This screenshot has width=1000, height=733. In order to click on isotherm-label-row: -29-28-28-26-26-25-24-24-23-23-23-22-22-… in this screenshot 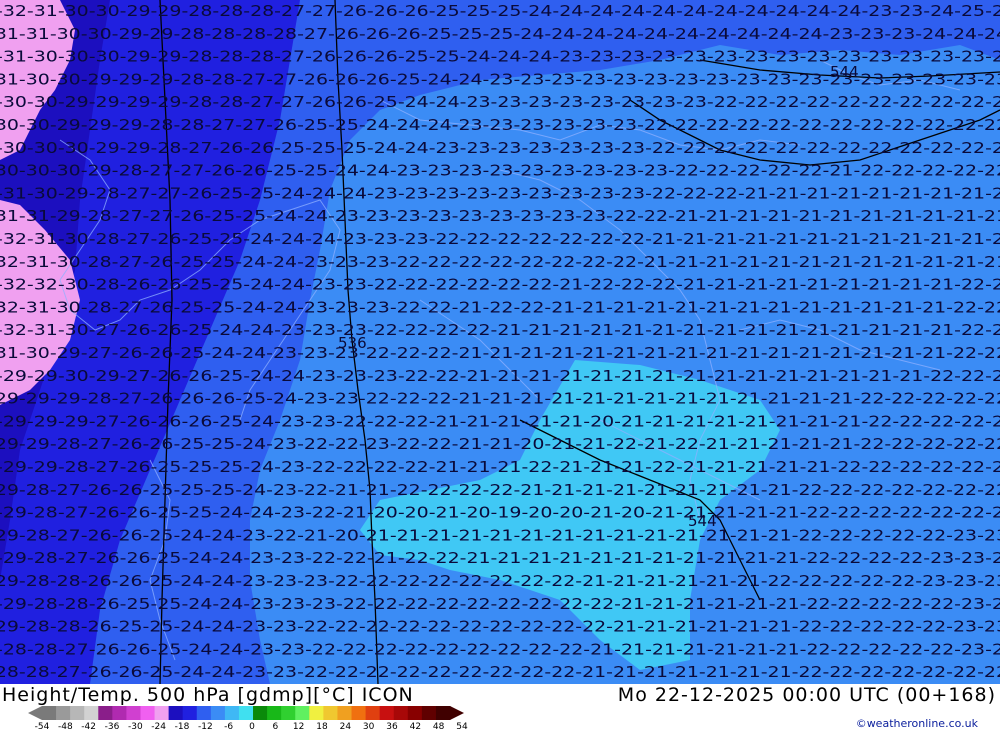, I will do `click(500, 581)`.